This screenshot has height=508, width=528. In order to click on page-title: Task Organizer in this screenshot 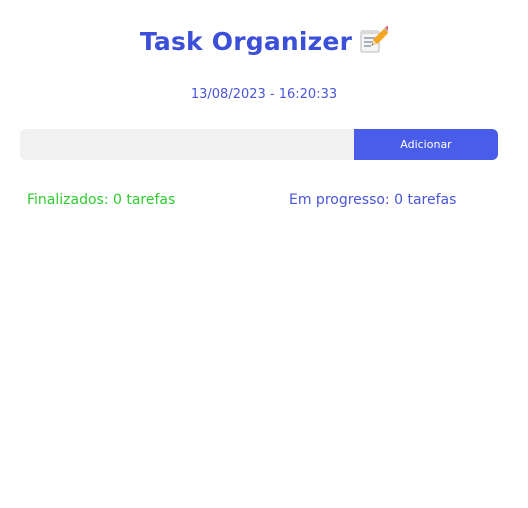, I will do `click(246, 41)`.